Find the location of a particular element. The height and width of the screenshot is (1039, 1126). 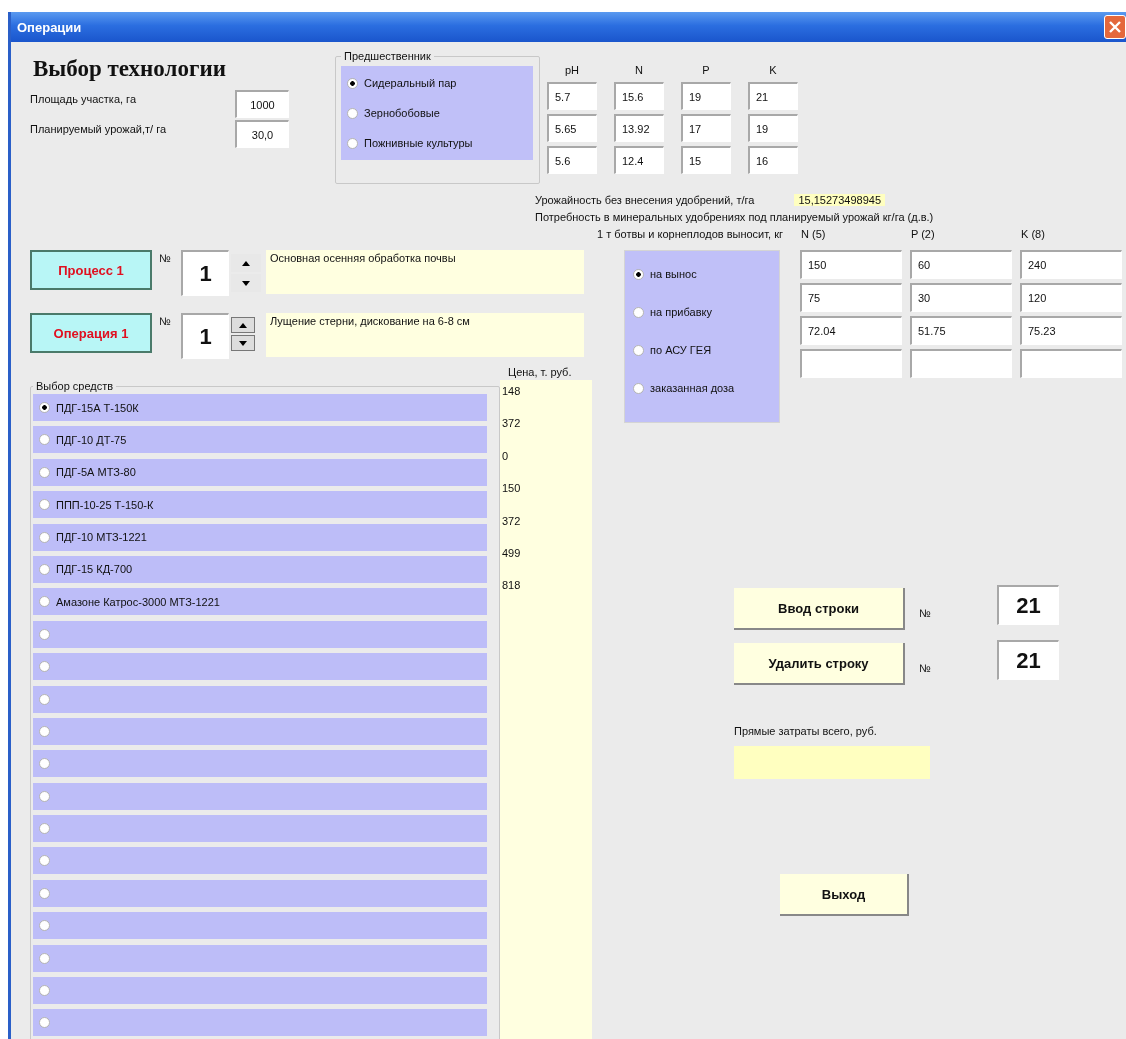

yield-value: 15,15273498945 is located at coordinates (840, 200).